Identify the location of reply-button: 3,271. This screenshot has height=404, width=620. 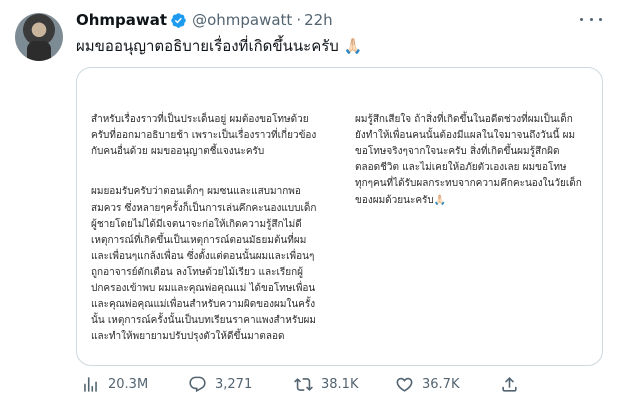
(220, 384).